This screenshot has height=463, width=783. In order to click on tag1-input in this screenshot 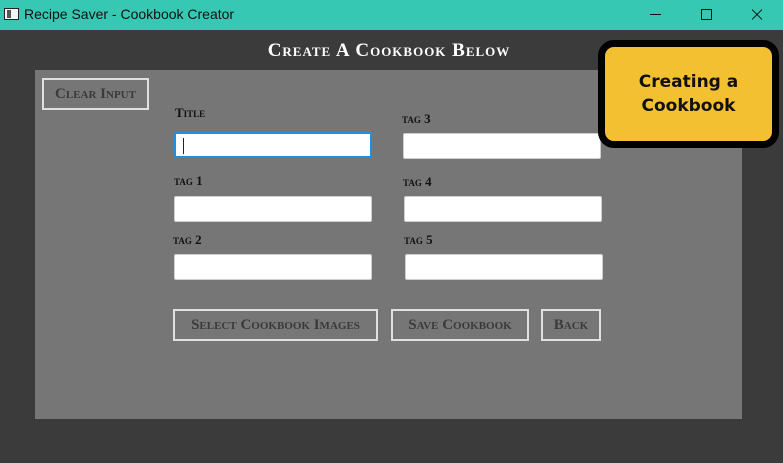, I will do `click(273, 209)`.